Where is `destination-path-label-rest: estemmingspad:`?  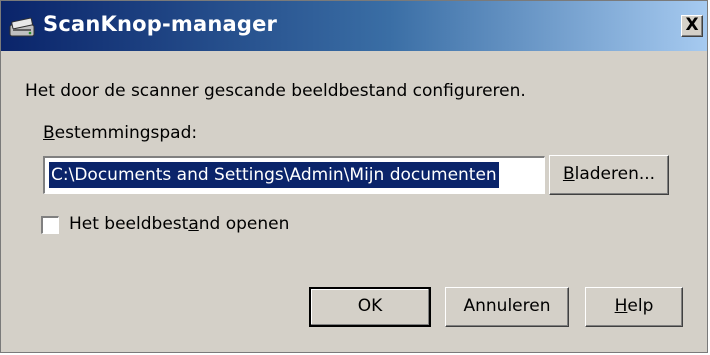 destination-path-label-rest: estemmingspad: is located at coordinates (126, 133).